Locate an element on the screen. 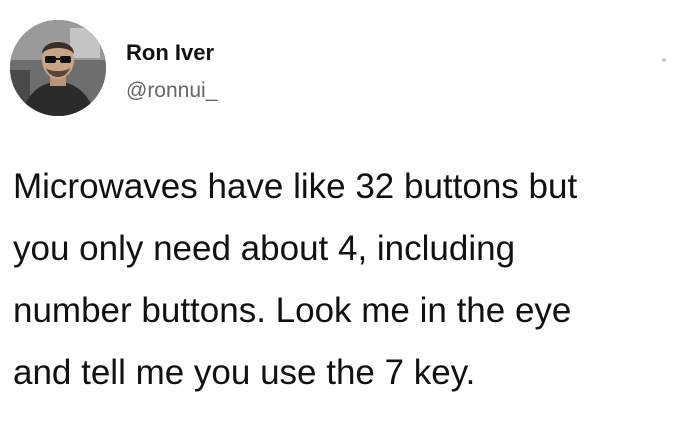  profile-photo-icon is located at coordinates (58, 68).